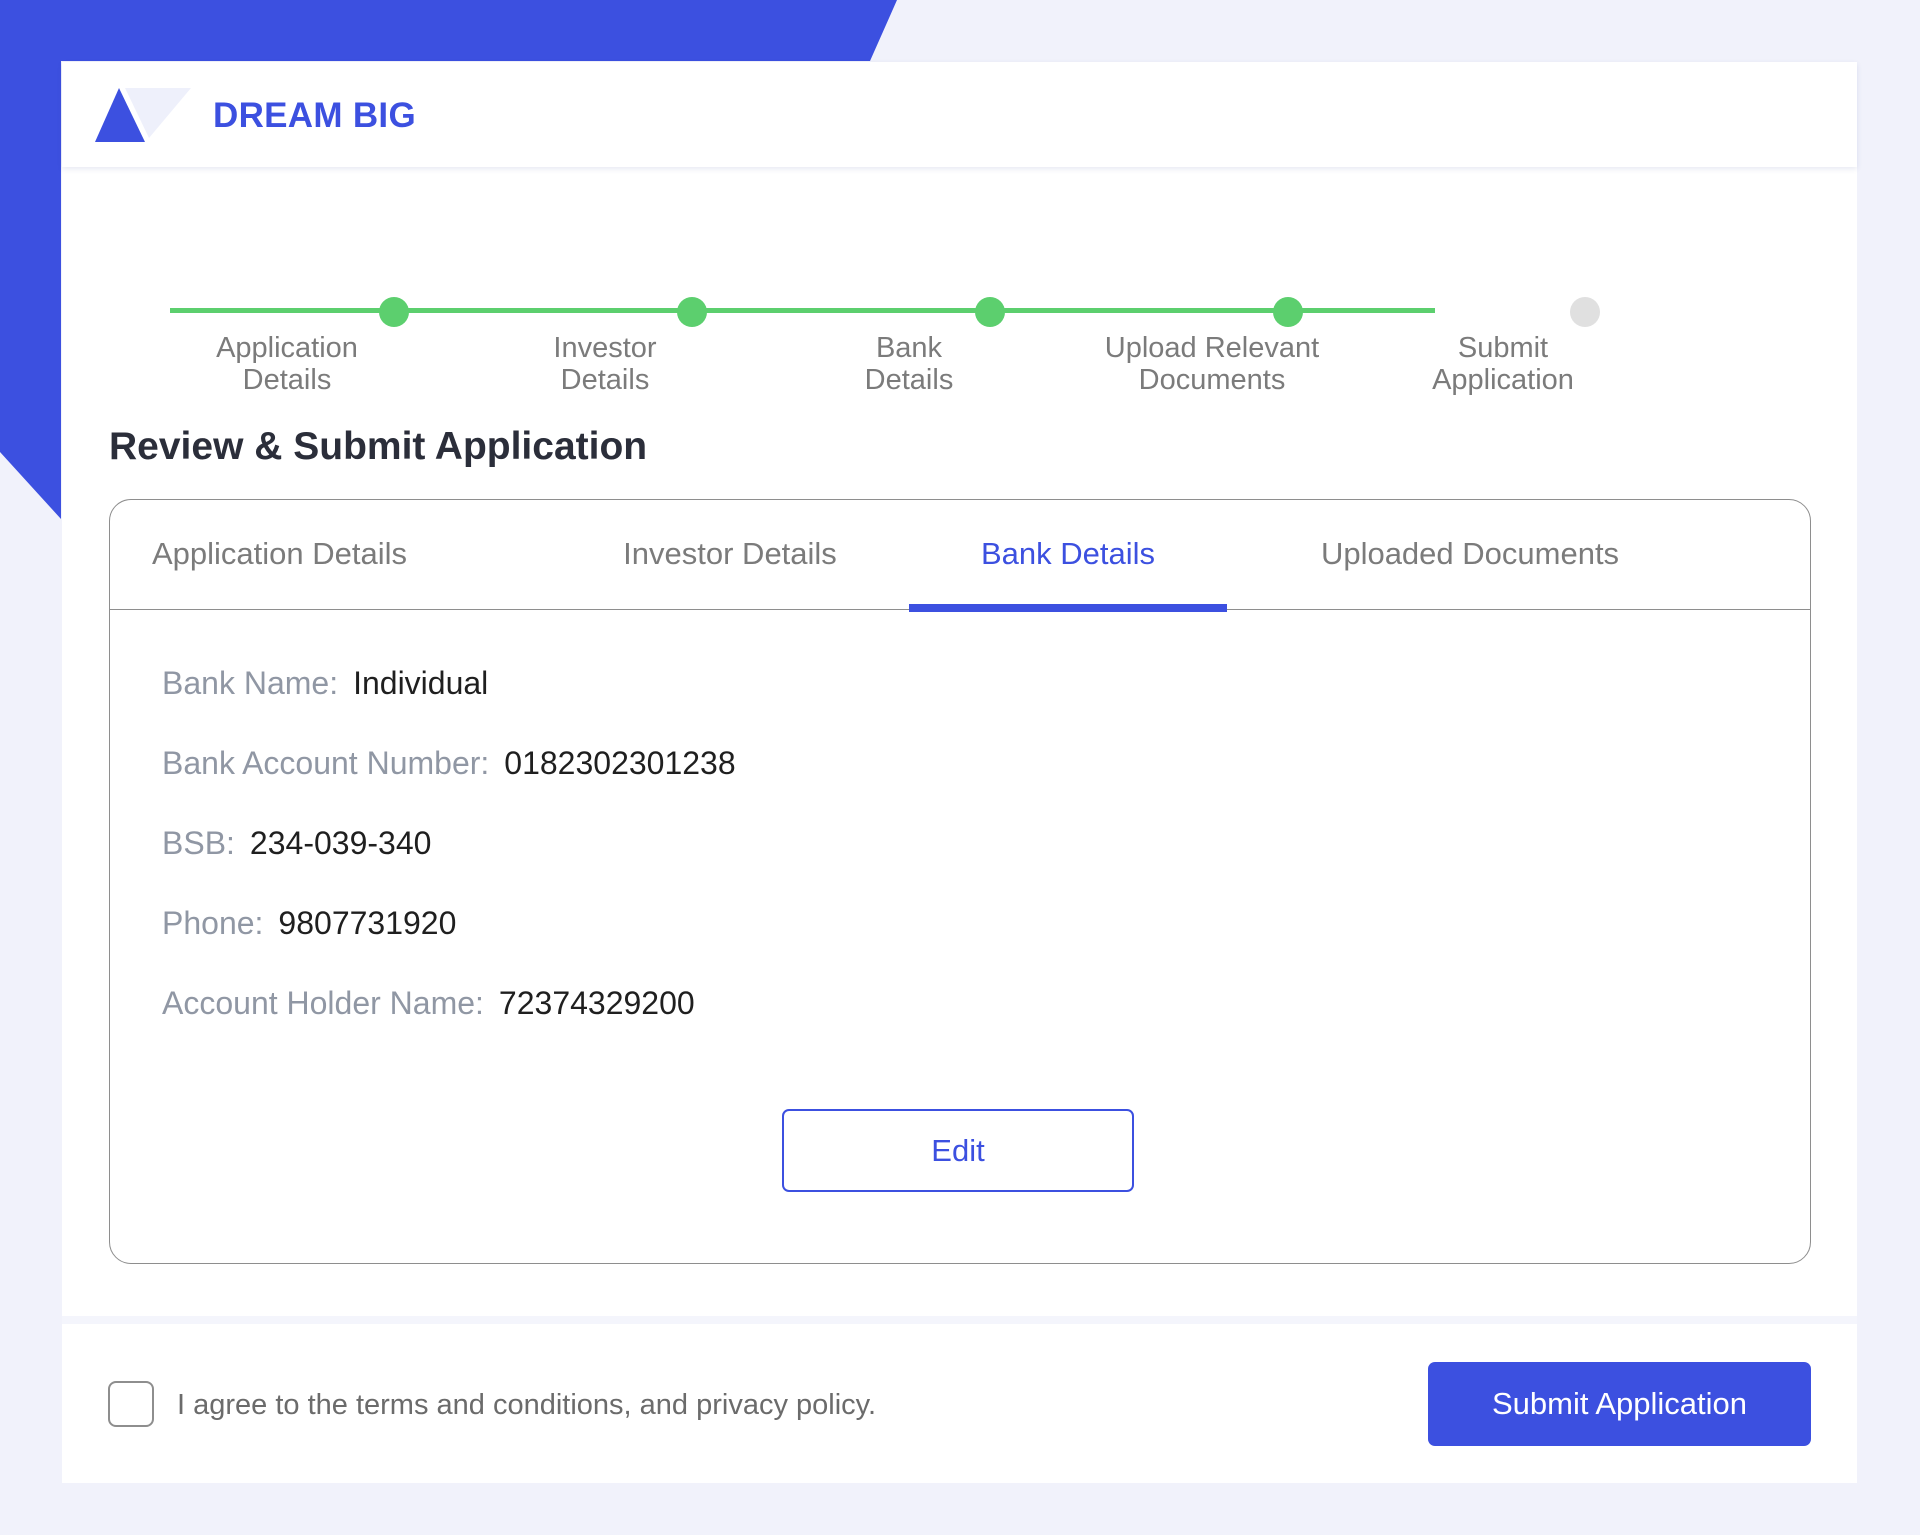  What do you see at coordinates (449, 1025) in the screenshot?
I see `field-account-holder-name: Account Holder Name: 72374329200` at bounding box center [449, 1025].